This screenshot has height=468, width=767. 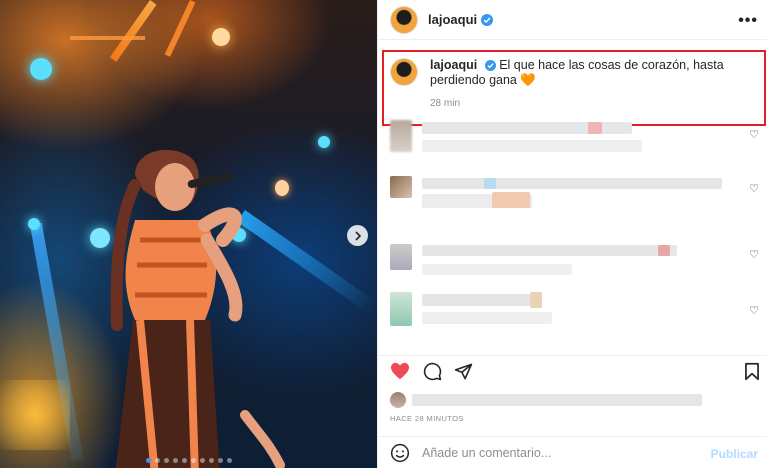 What do you see at coordinates (452, 19) in the screenshot?
I see `username: lajoaqui` at bounding box center [452, 19].